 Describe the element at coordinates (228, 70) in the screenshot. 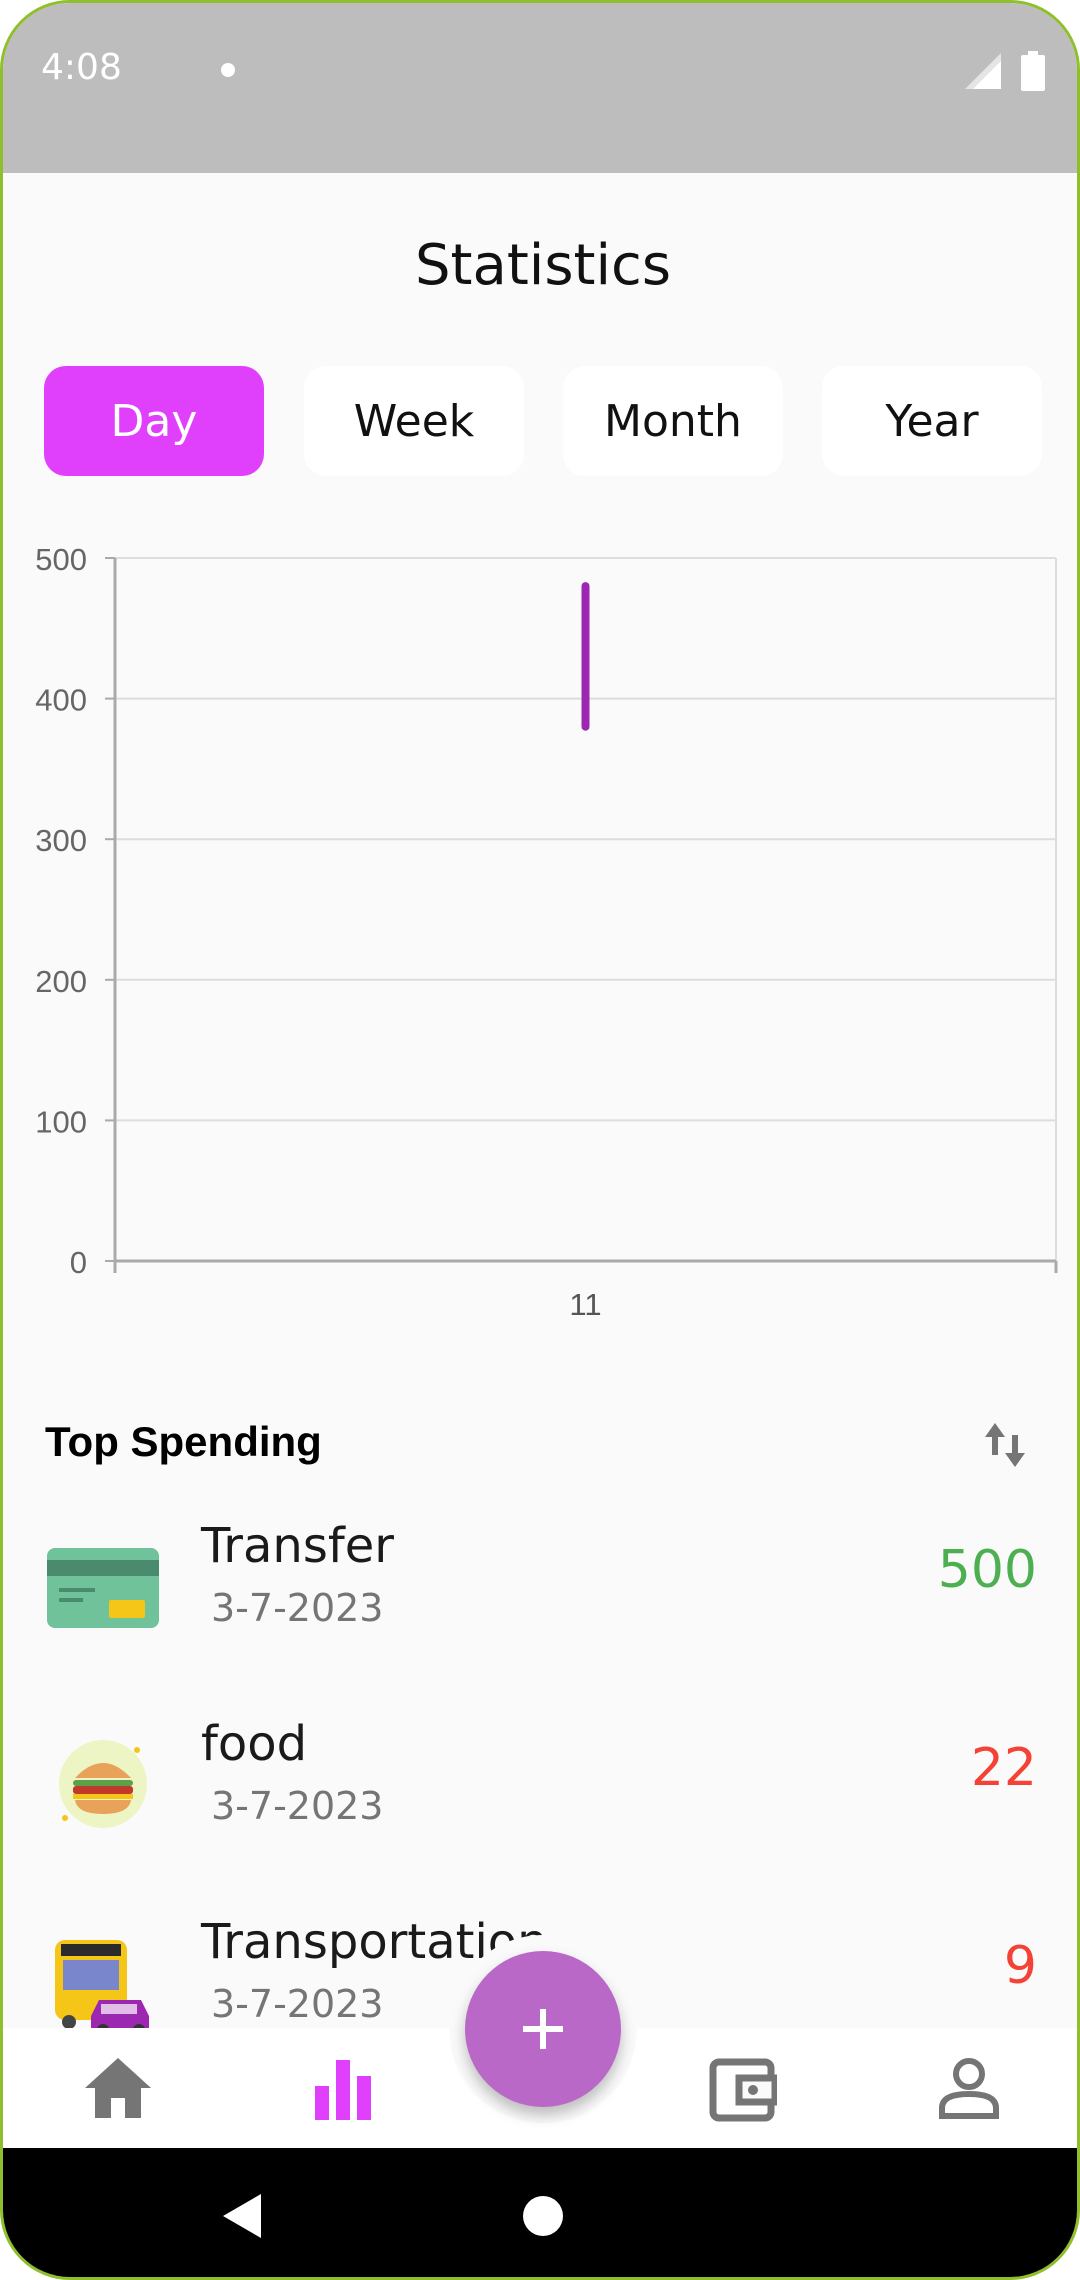

I see `notification-dot-icon` at that location.